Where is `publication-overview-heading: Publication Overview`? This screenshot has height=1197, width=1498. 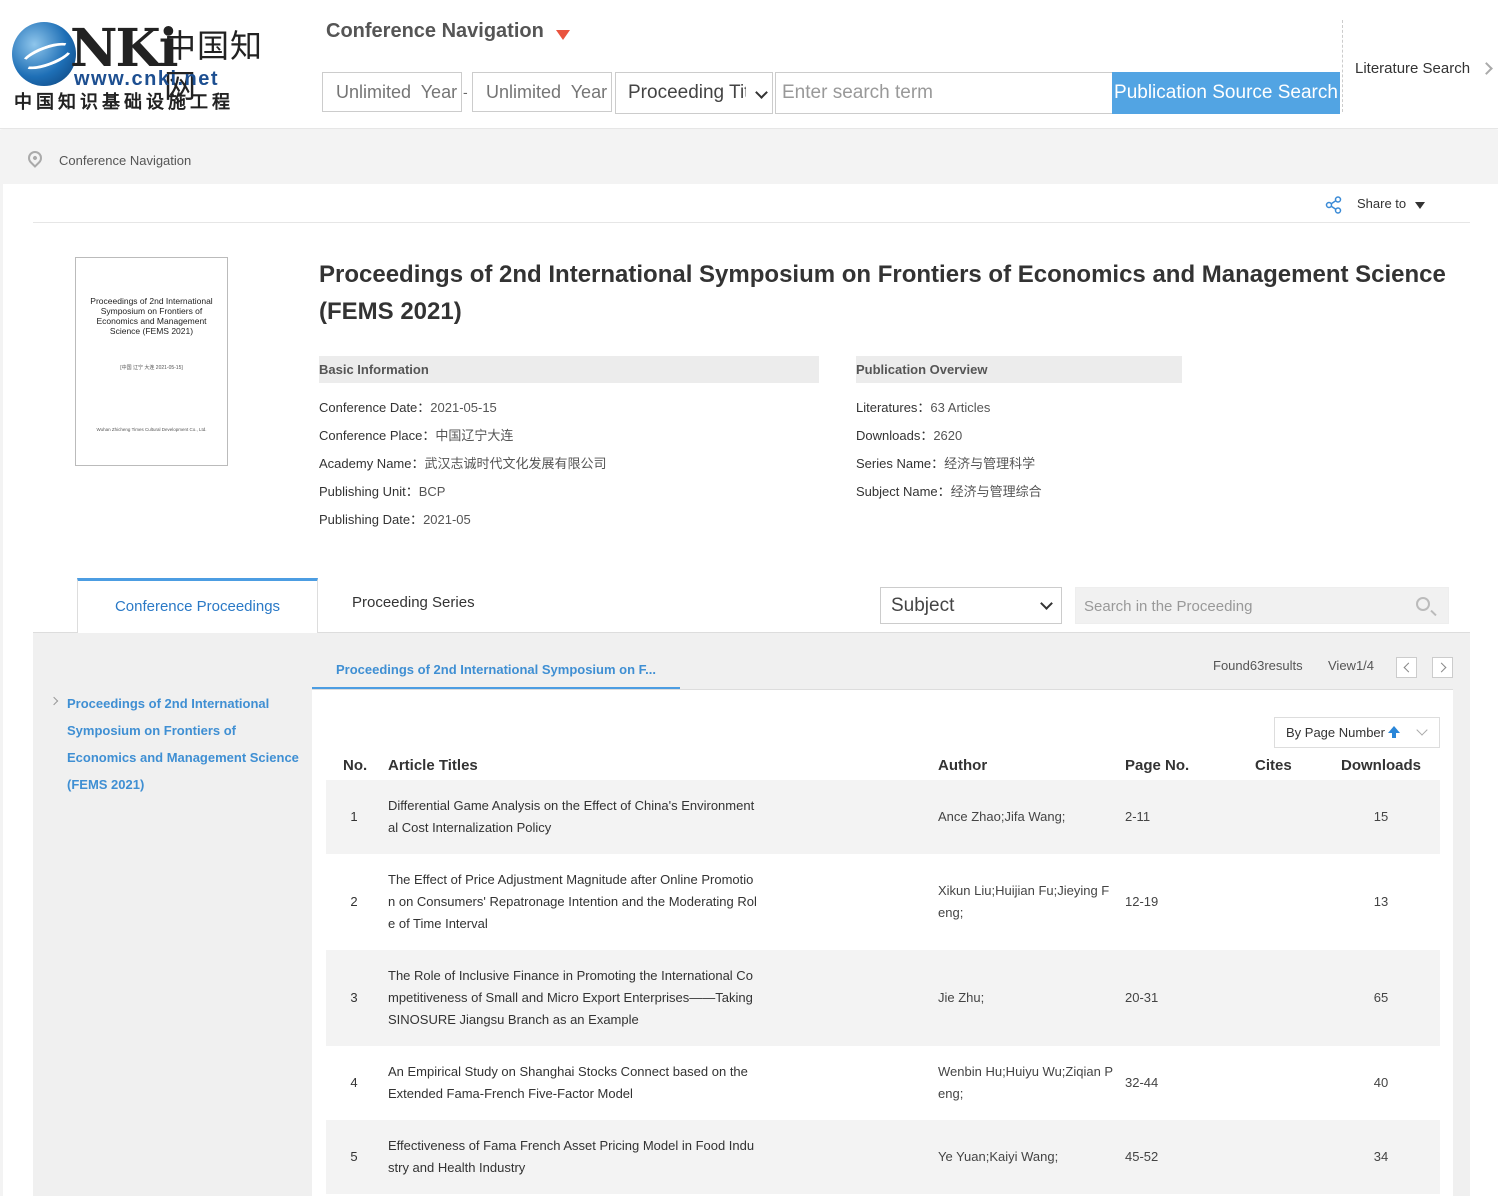
publication-overview-heading: Publication Overview is located at coordinates (1019, 369).